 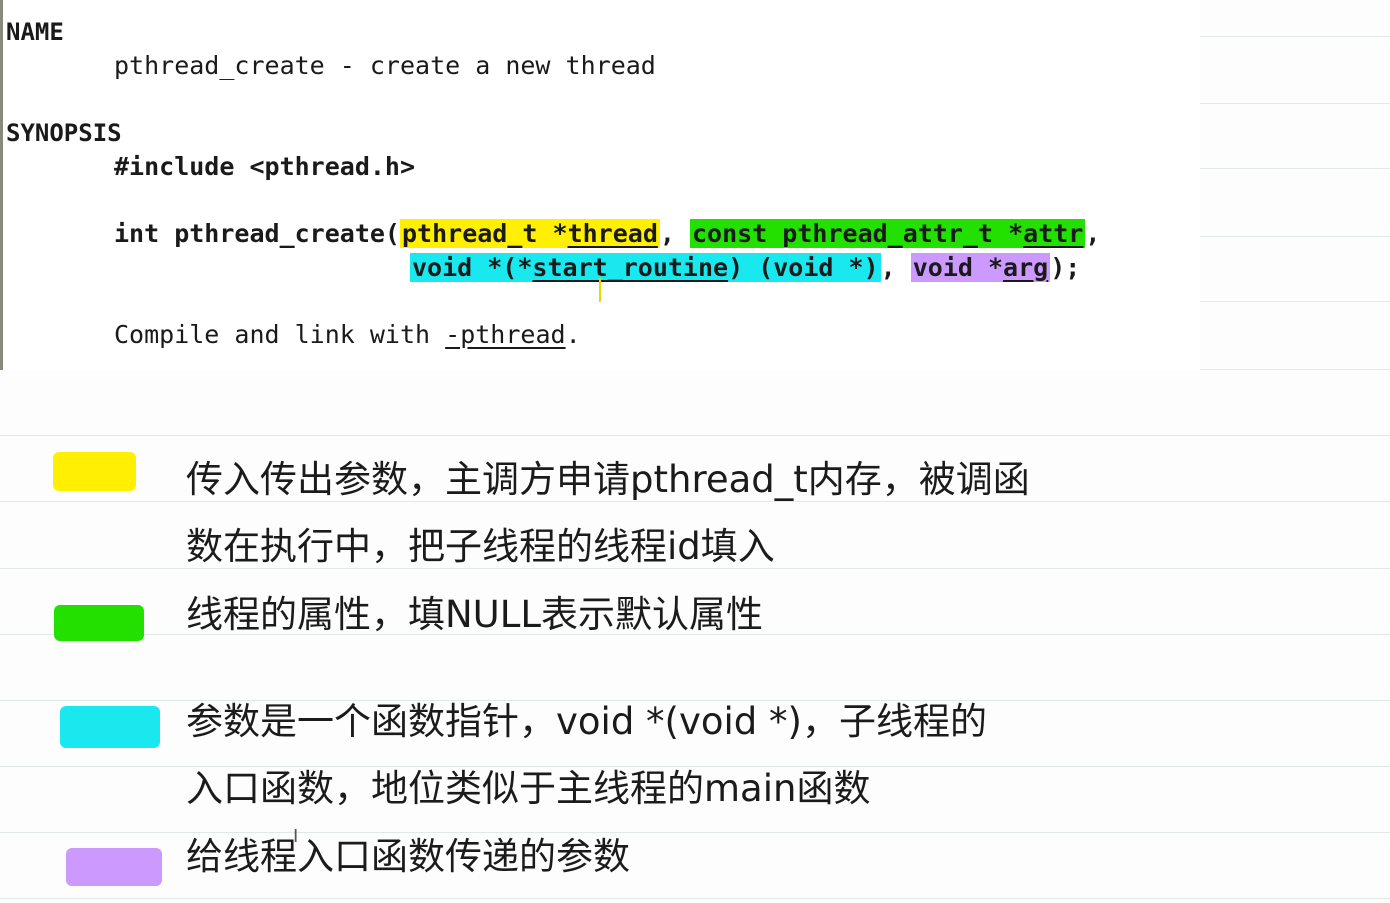 I want to click on violet-swatch, so click(x=114, y=867).